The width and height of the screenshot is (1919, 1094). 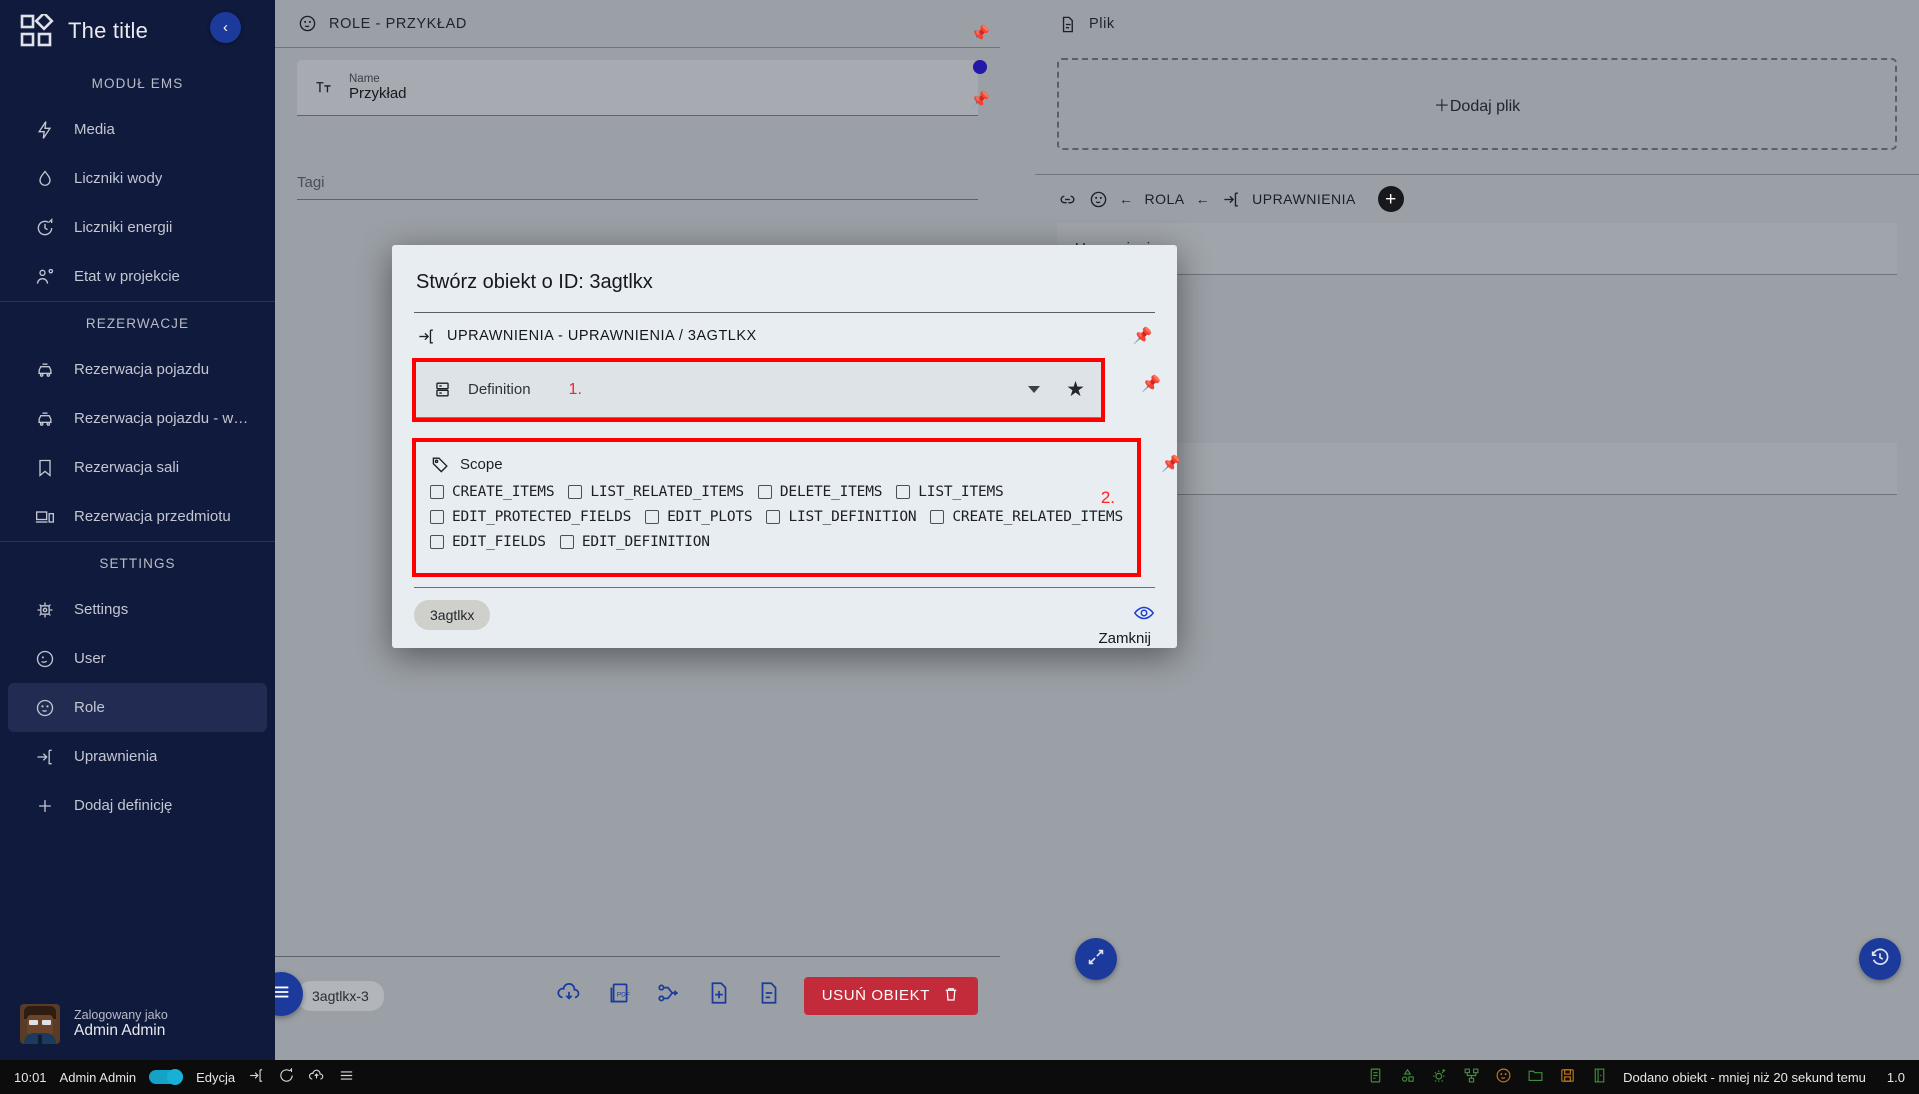 What do you see at coordinates (1075, 389) in the screenshot?
I see `star-icon: ★` at bounding box center [1075, 389].